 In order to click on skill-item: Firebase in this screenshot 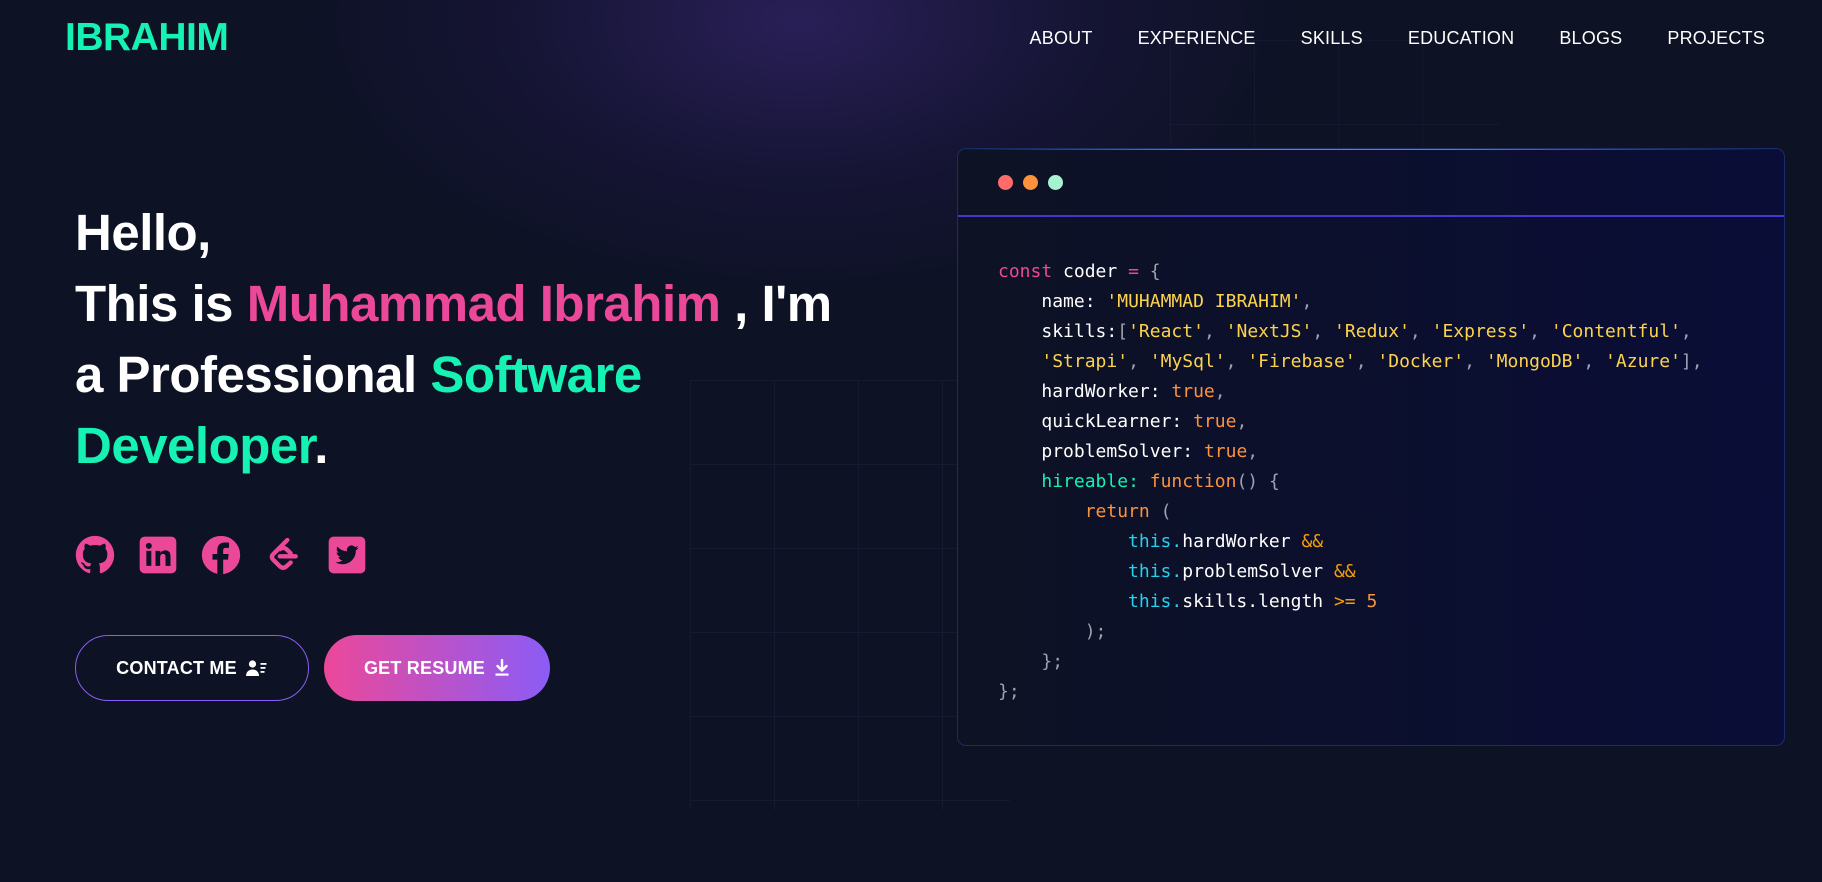, I will do `click(1301, 361)`.